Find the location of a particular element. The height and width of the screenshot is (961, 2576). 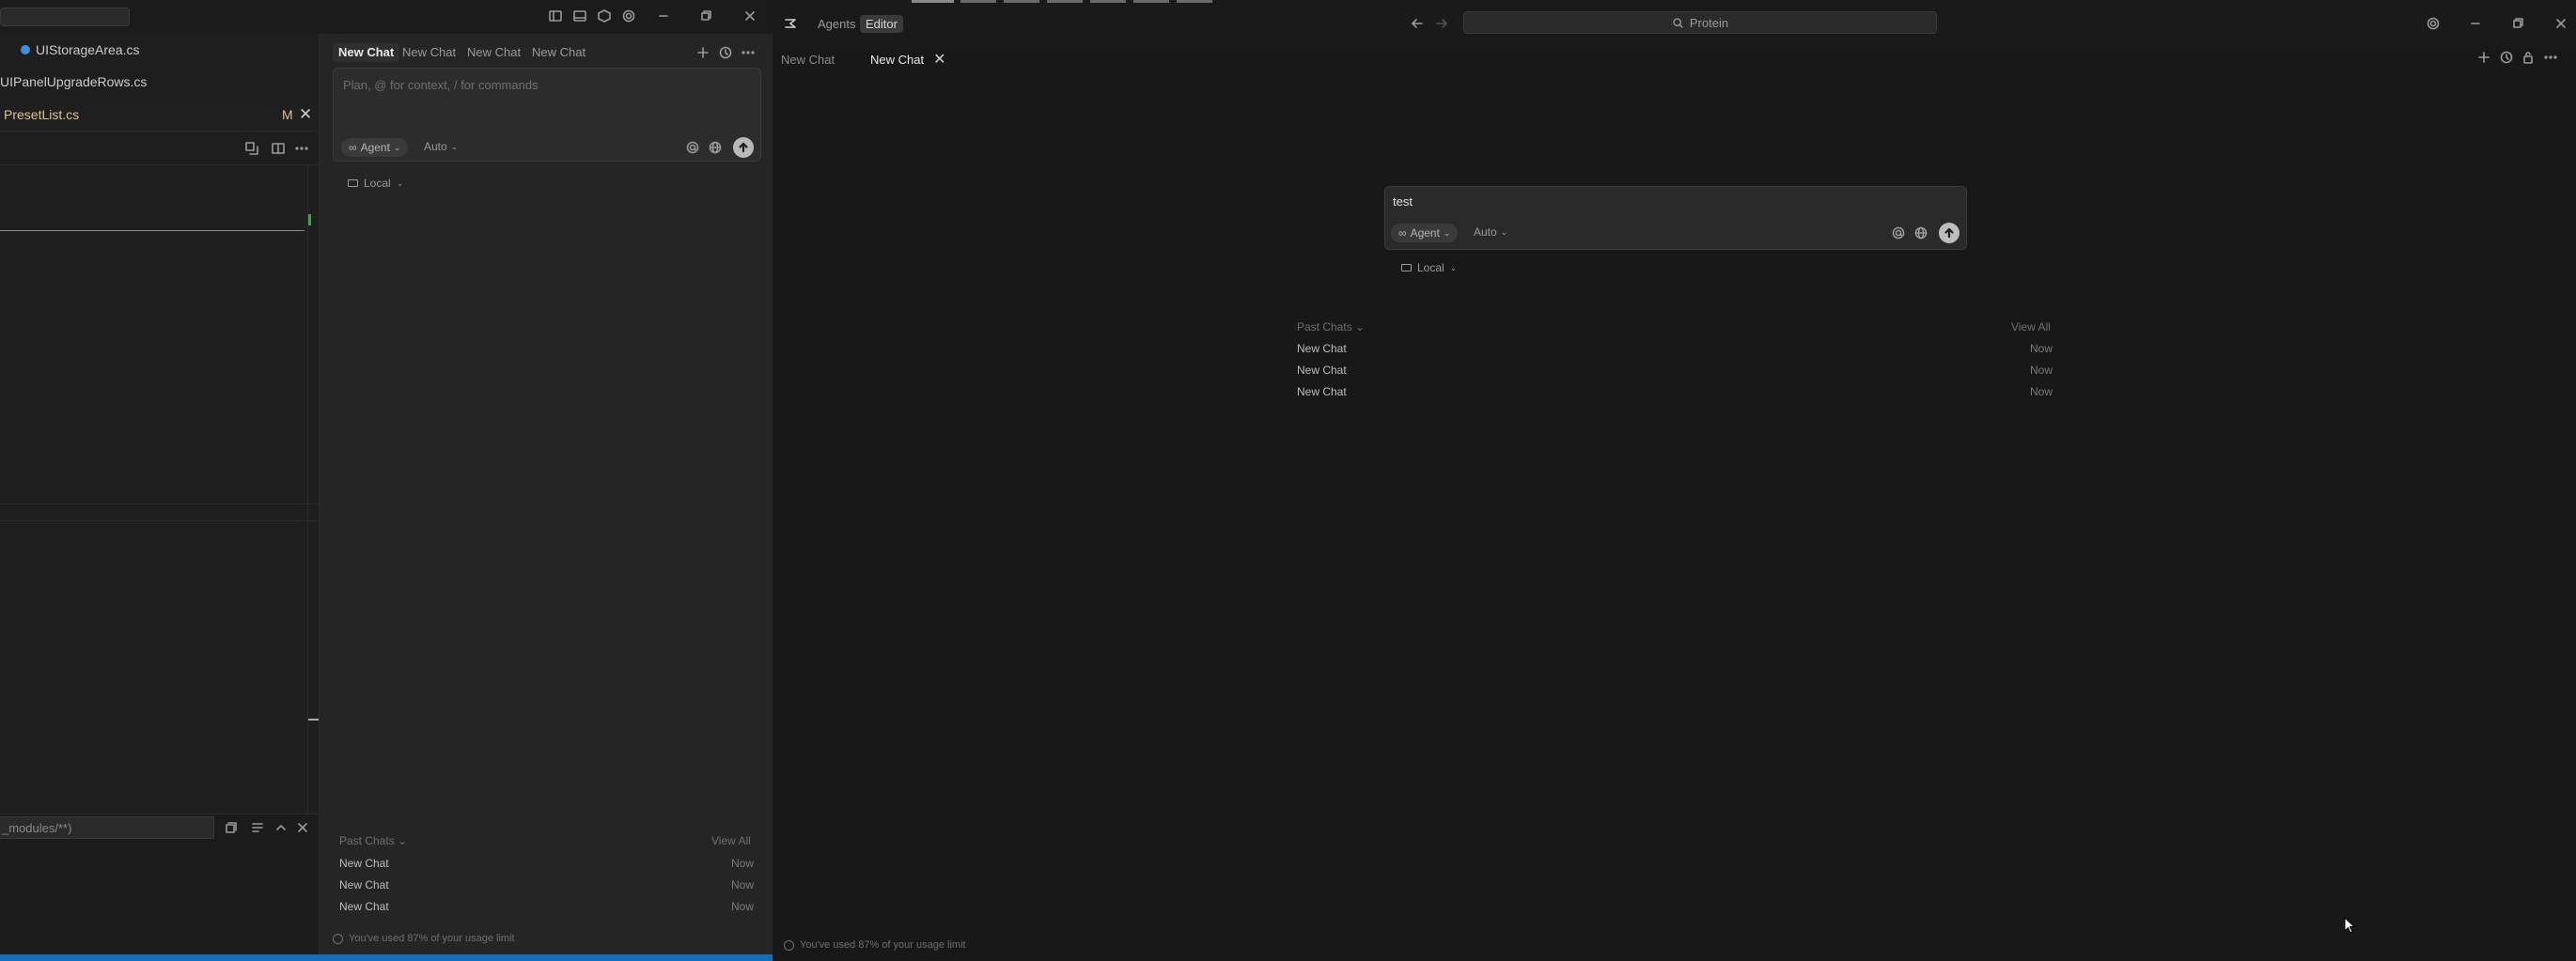

search-bar: Protein is located at coordinates (1700, 22).